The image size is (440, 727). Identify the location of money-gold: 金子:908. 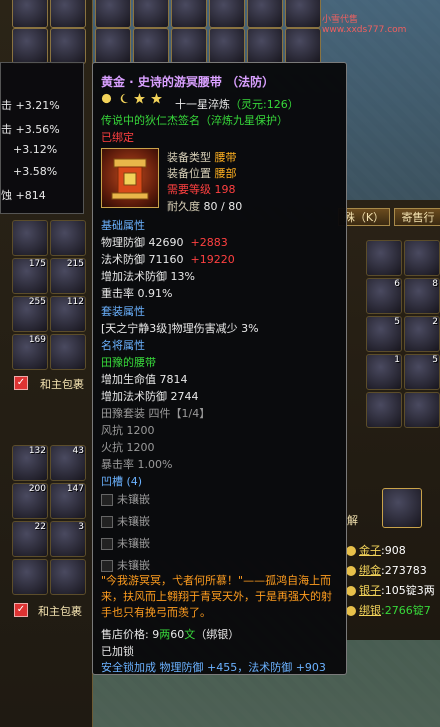
(376, 550).